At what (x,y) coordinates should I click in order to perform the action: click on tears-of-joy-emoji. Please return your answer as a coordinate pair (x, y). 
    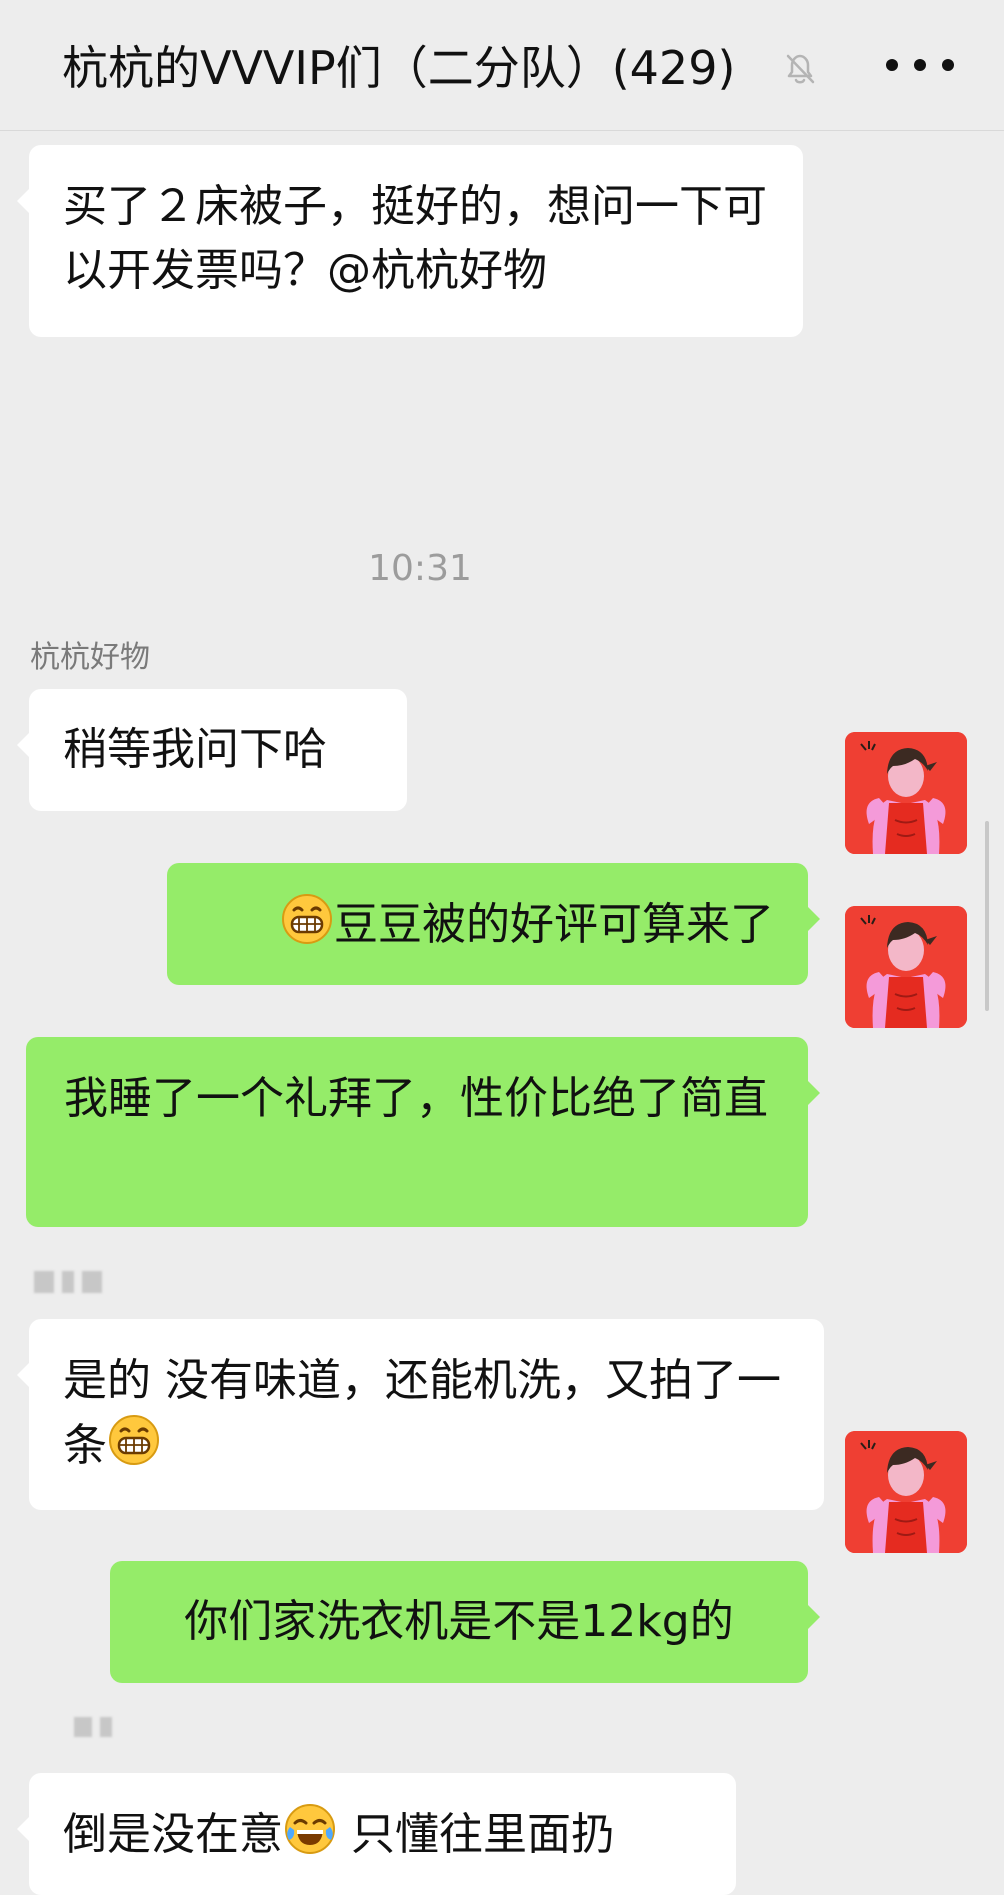
    Looking at the image, I should click on (310, 1829).